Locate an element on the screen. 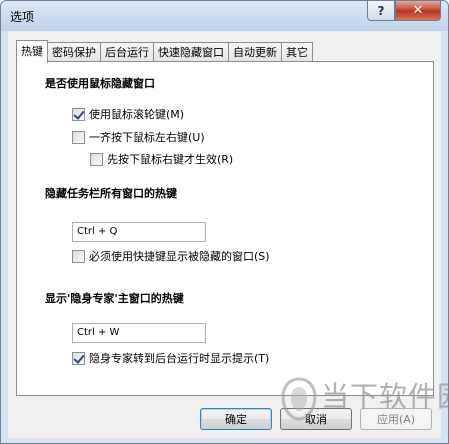  both-mouse-buttons-checkbox is located at coordinates (78, 137).